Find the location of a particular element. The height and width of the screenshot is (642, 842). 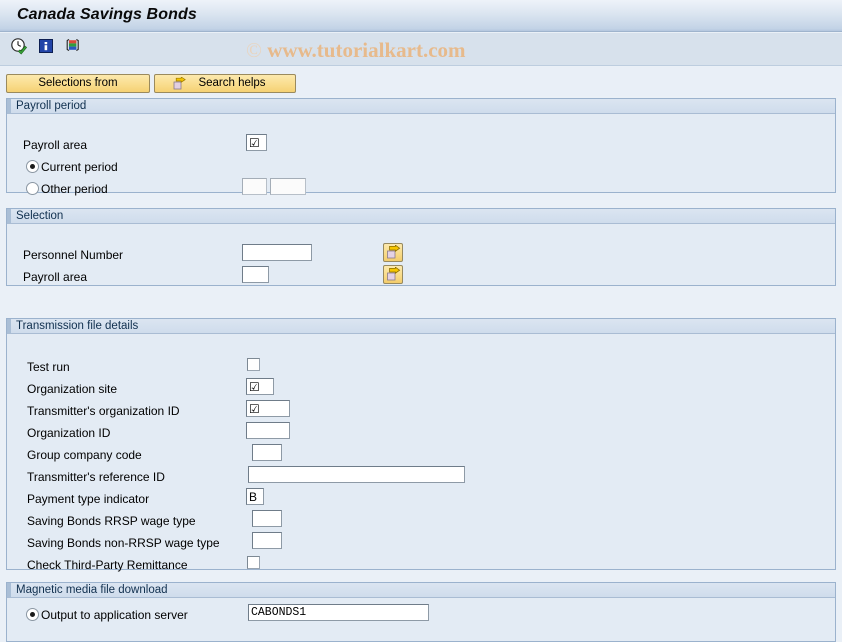

rrsp-wage-type-input is located at coordinates (267, 518).